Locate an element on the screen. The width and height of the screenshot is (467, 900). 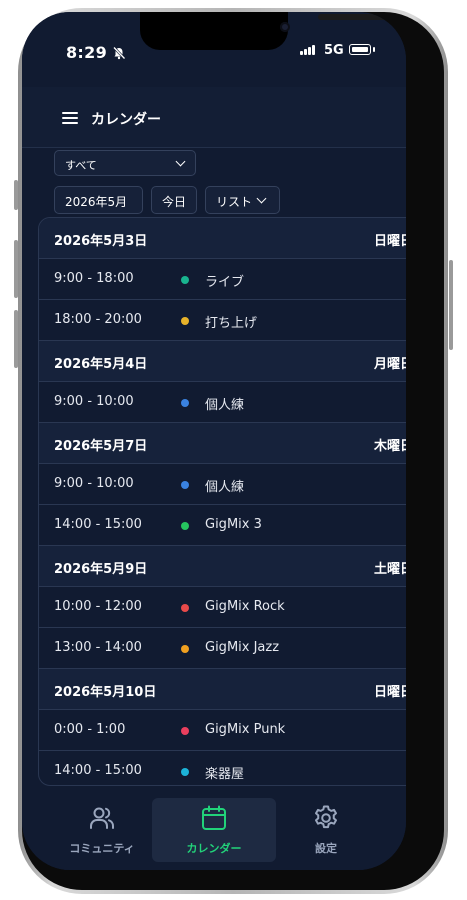
view-select: リスト is located at coordinates (242, 200).